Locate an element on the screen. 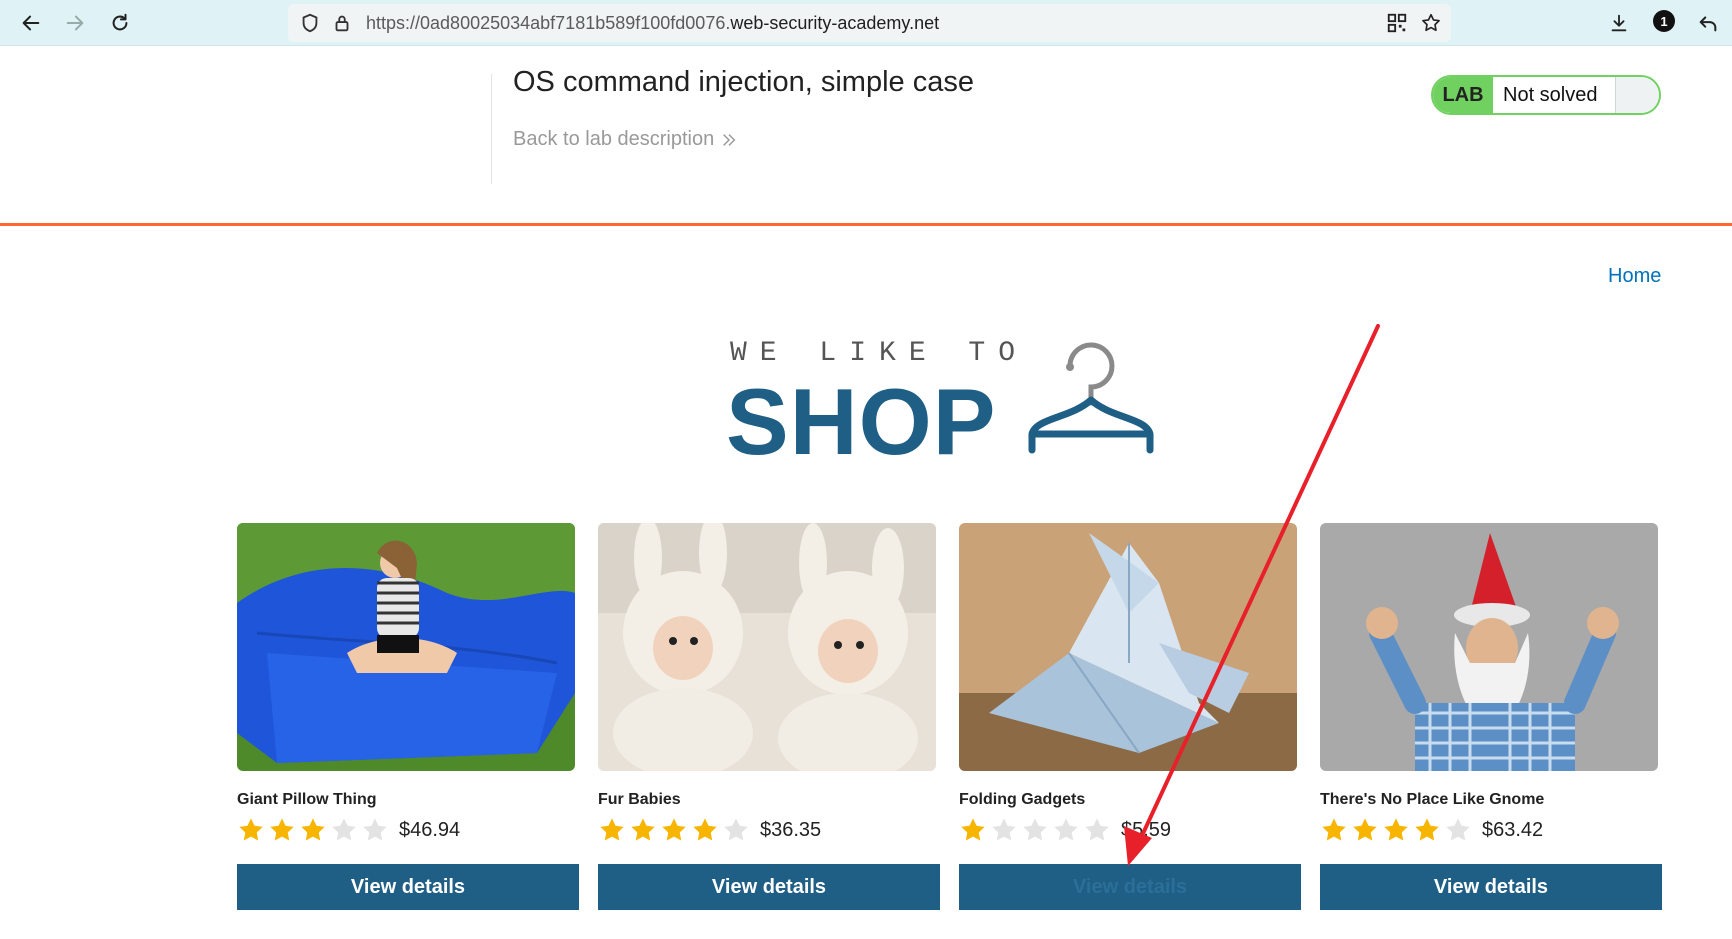 Image resolution: width=1732 pixels, height=939 pixels. product-image-giant-pillow is located at coordinates (406, 647).